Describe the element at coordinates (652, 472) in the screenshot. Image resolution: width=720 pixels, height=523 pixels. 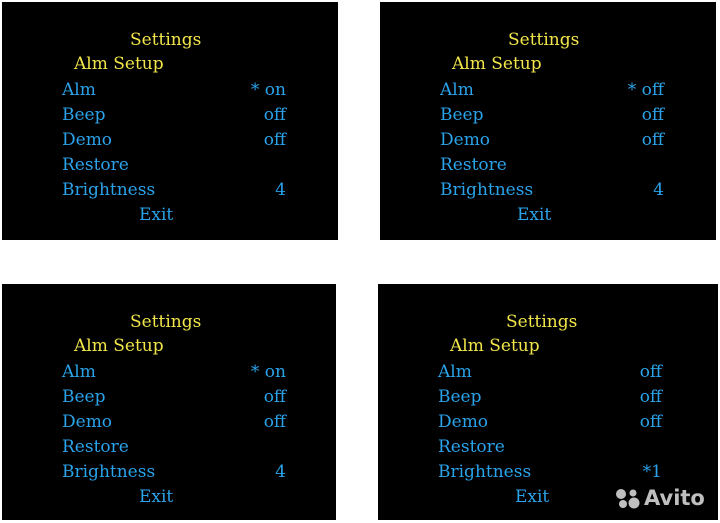
I see `brightness-value: *1` at that location.